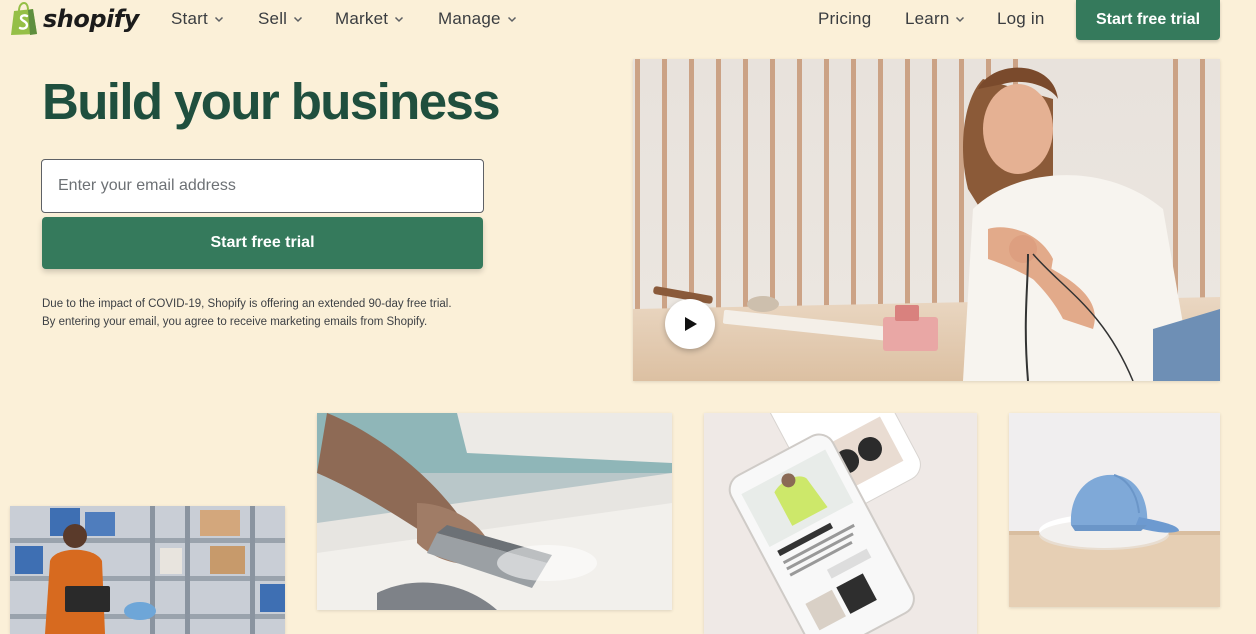 The width and height of the screenshot is (1256, 634). Describe the element at coordinates (840, 523) in the screenshot. I see `image-mobile-store` at that location.